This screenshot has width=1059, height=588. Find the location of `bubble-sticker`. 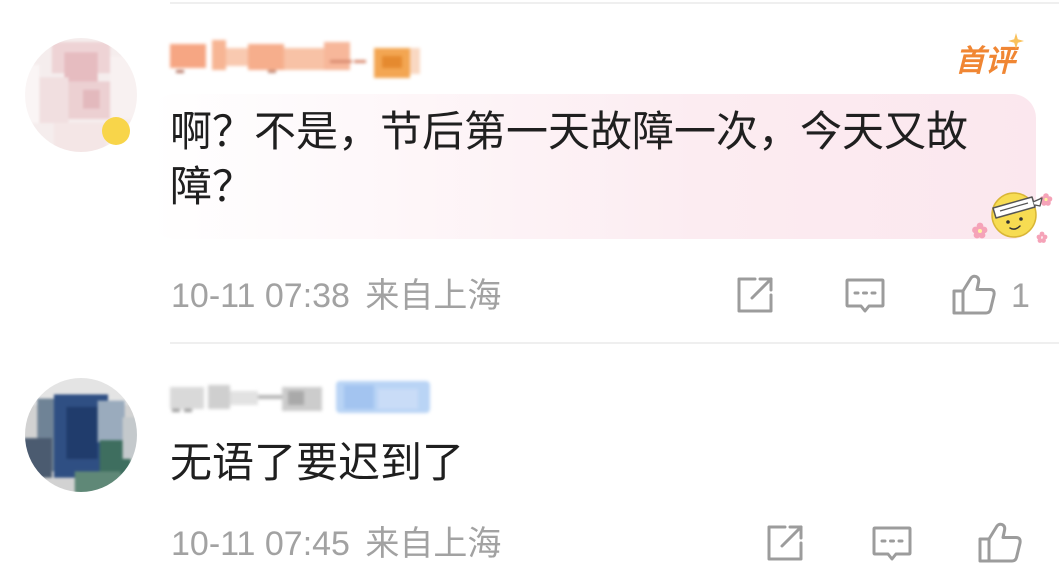

bubble-sticker is located at coordinates (1012, 217).